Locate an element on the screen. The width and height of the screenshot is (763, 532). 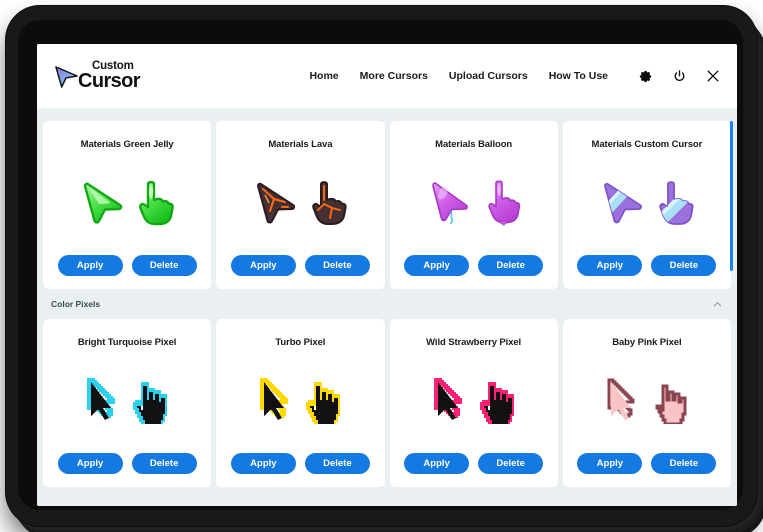
nav-more-cursors: More Cursors is located at coordinates (394, 76).